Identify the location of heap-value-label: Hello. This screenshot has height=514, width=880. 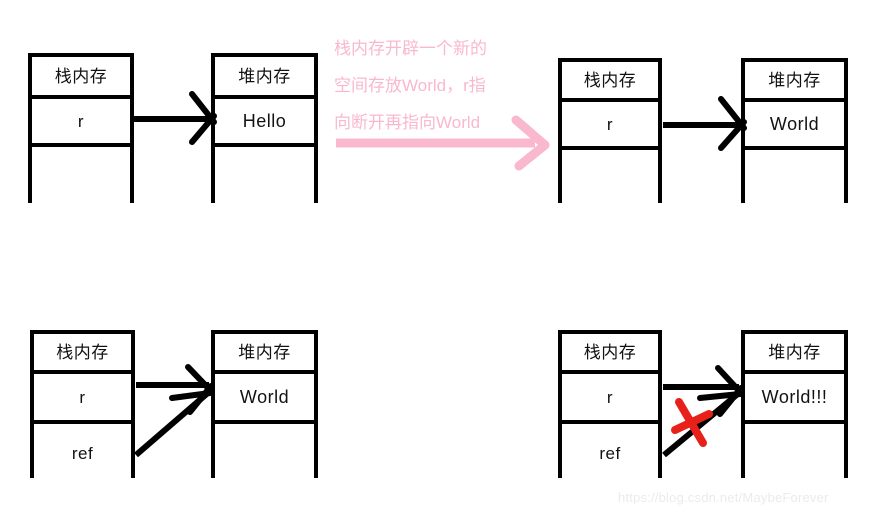
(264, 121).